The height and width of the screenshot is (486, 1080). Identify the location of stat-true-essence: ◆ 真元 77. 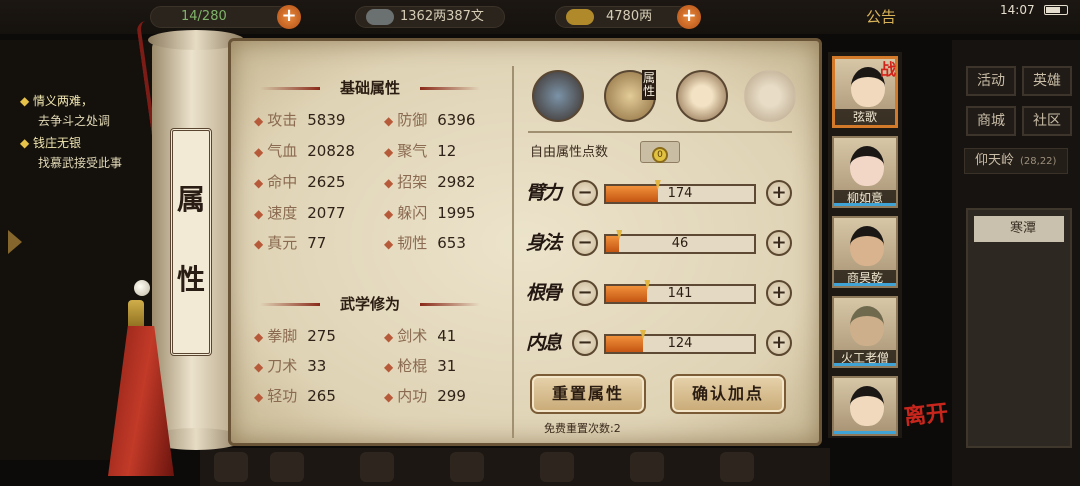
(290, 243).